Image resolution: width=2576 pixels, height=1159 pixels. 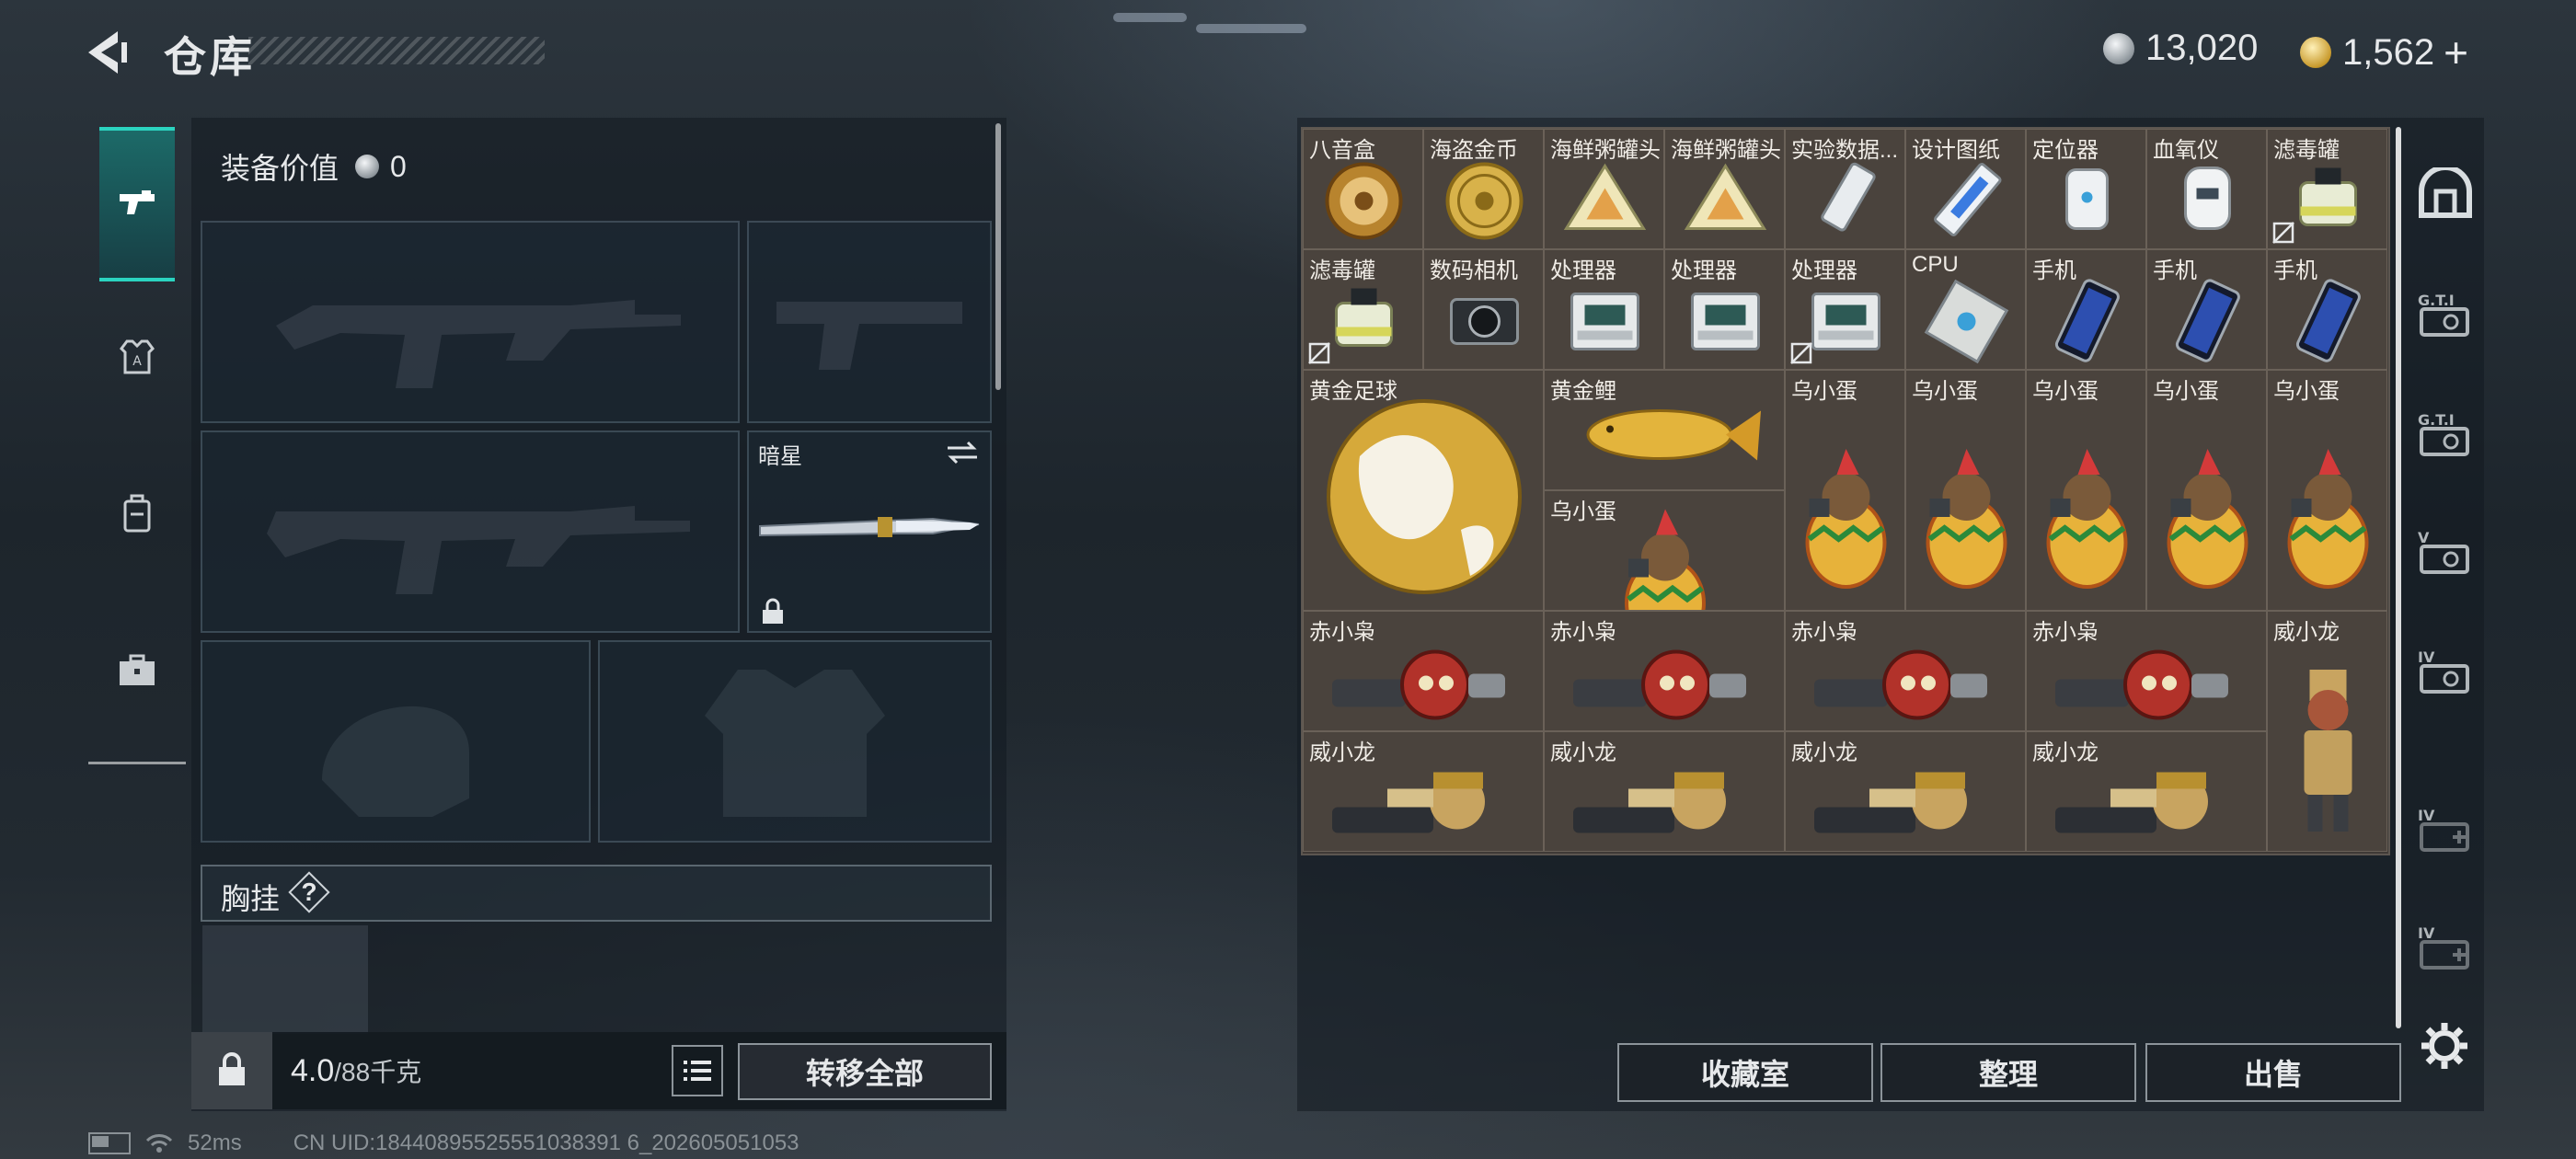 I want to click on storage-item-label: 赤小枭, so click(x=2065, y=632).